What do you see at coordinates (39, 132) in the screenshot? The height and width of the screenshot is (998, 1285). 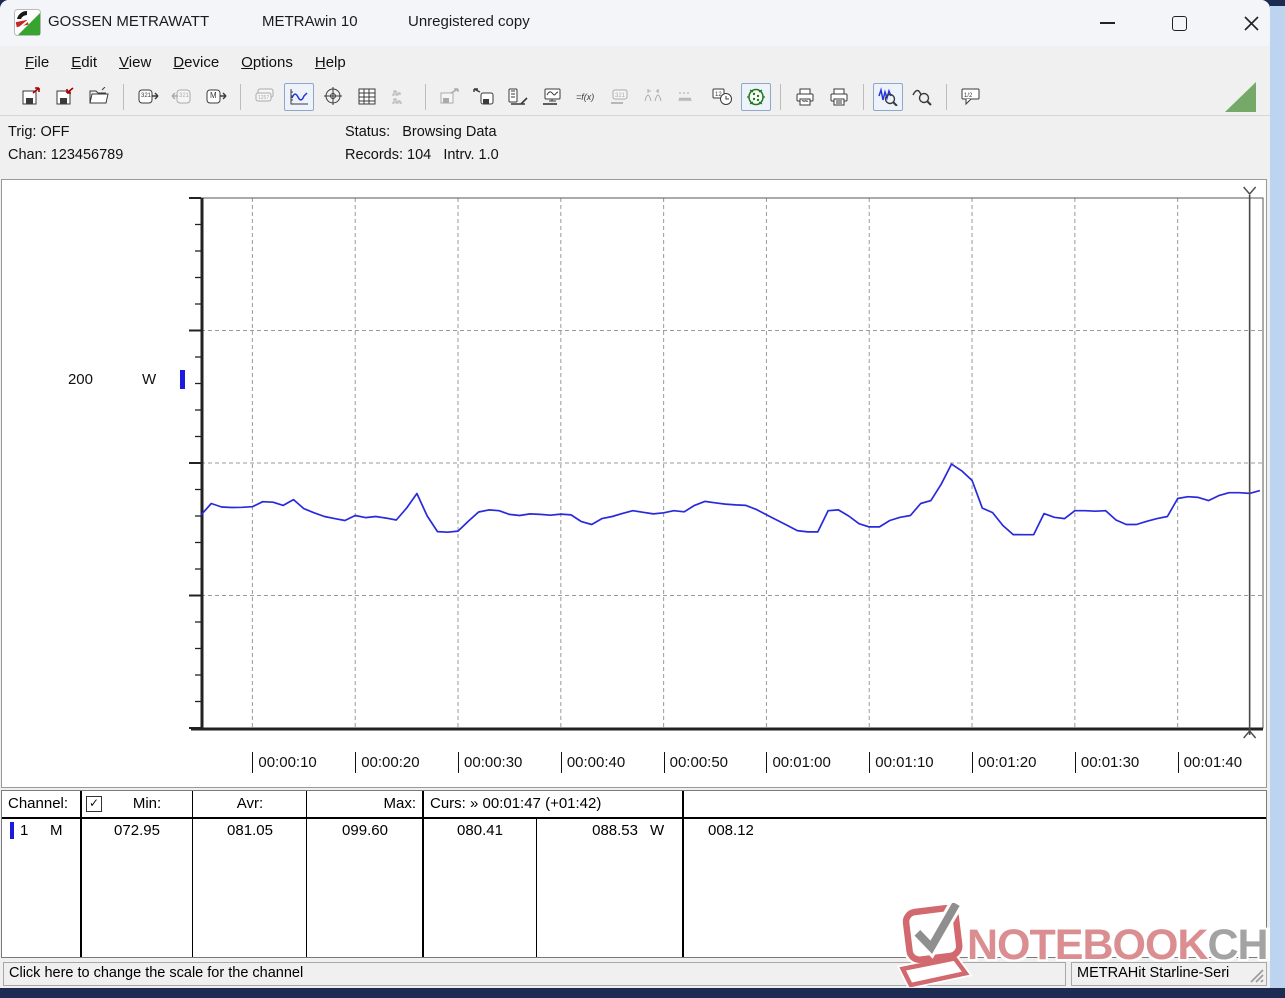 I see `trigger-status: Trig: OFF` at bounding box center [39, 132].